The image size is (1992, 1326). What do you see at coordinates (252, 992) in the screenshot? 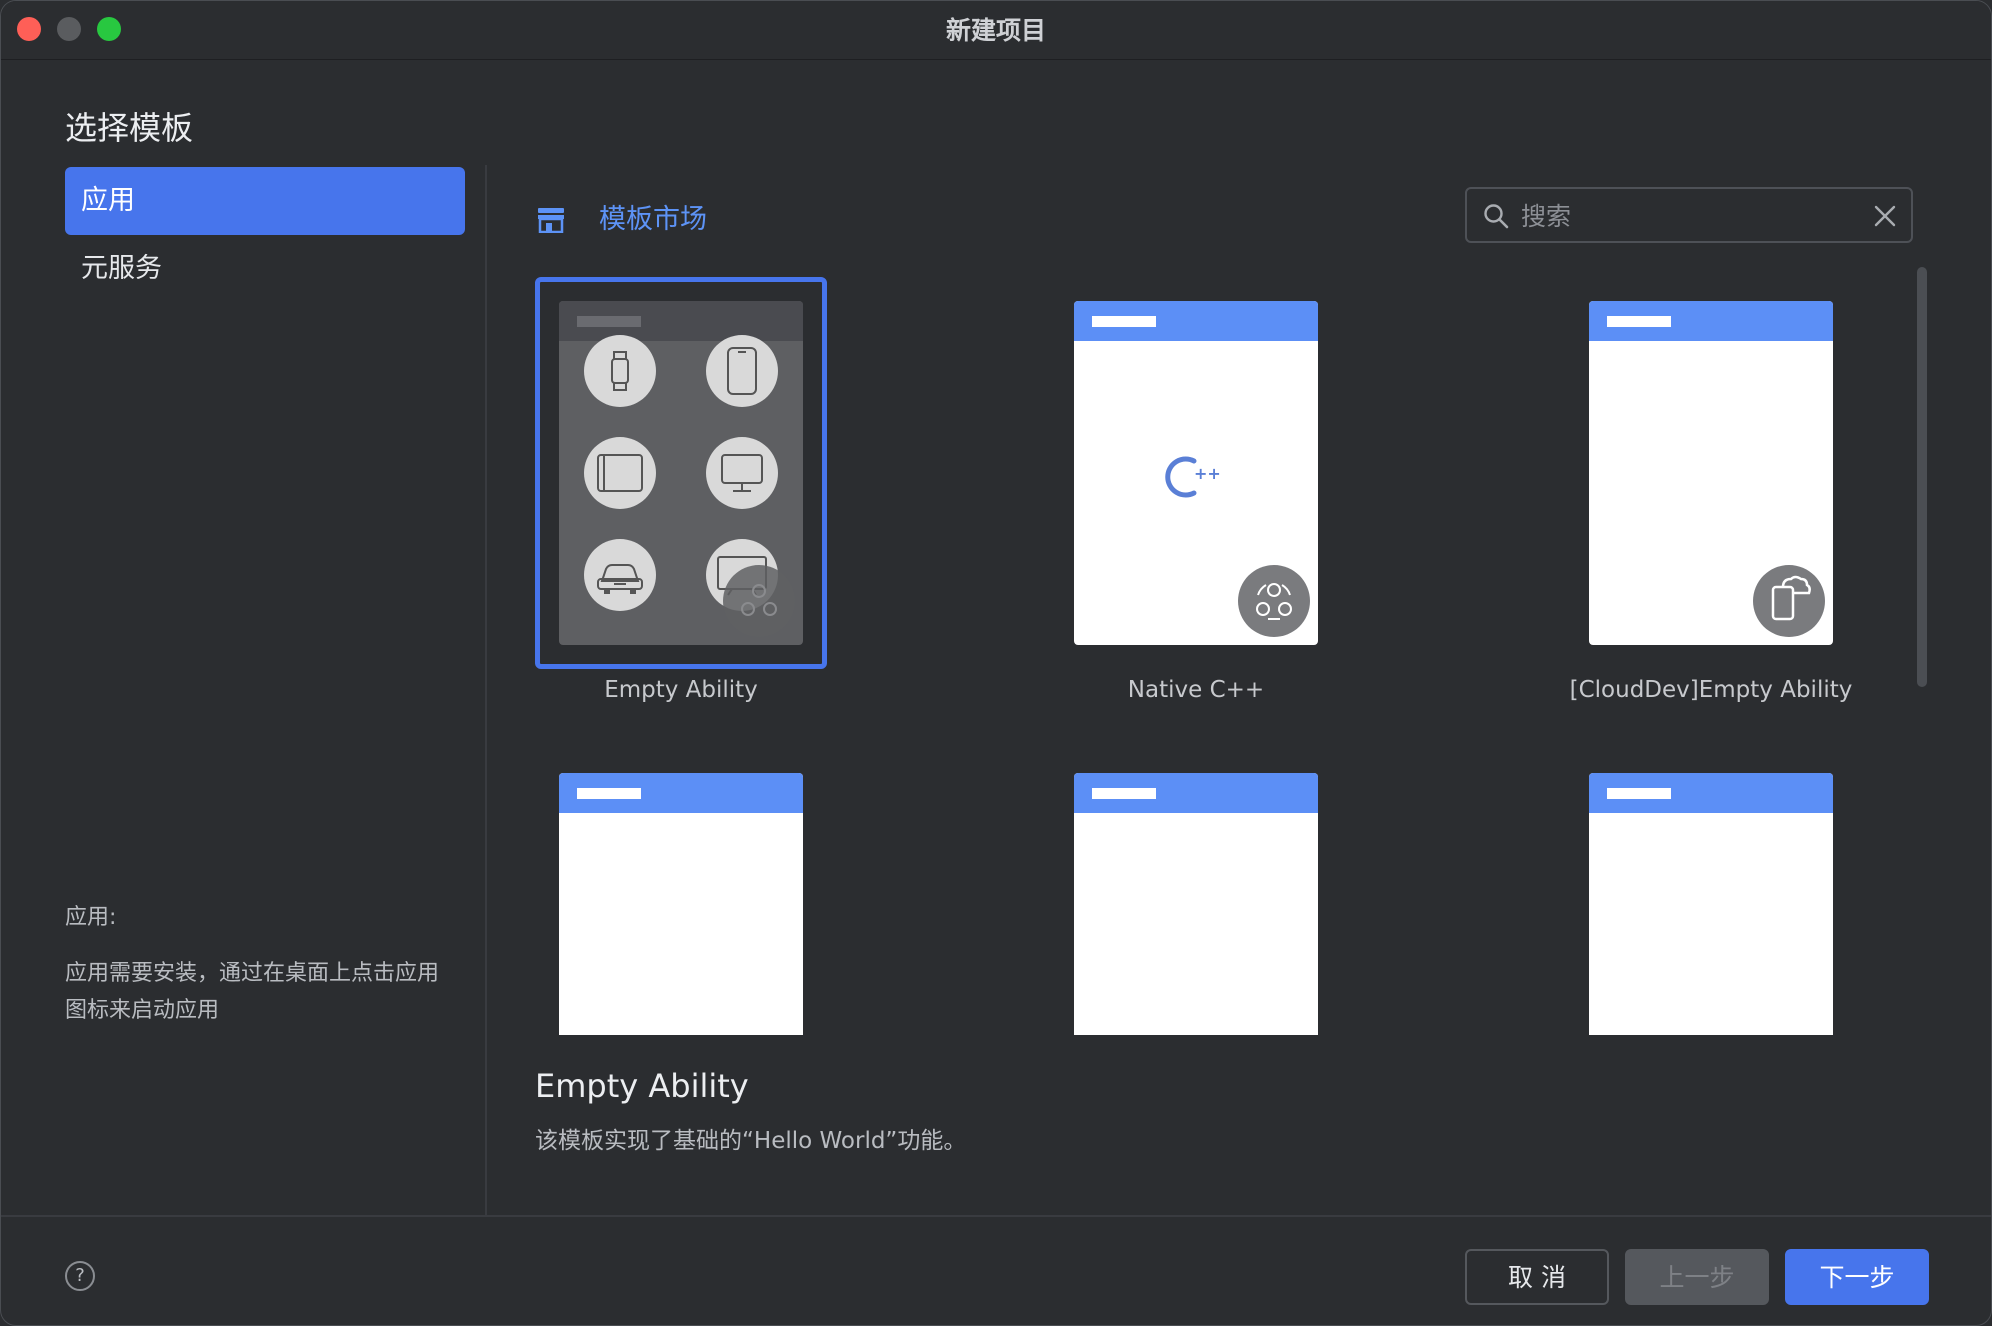
I see `category-description-text: 应用需要安装，通过在桌面上点击应用图标来启动应用` at bounding box center [252, 992].